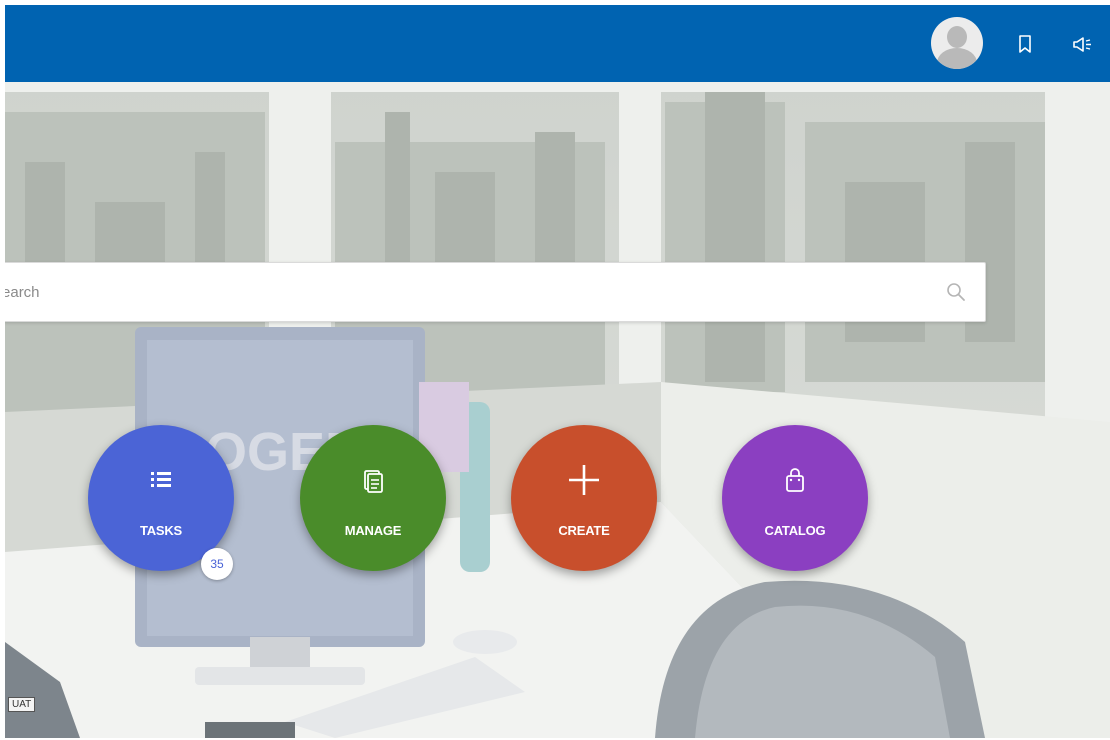  What do you see at coordinates (795, 498) in the screenshot?
I see `catalog-button: CATALOG` at bounding box center [795, 498].